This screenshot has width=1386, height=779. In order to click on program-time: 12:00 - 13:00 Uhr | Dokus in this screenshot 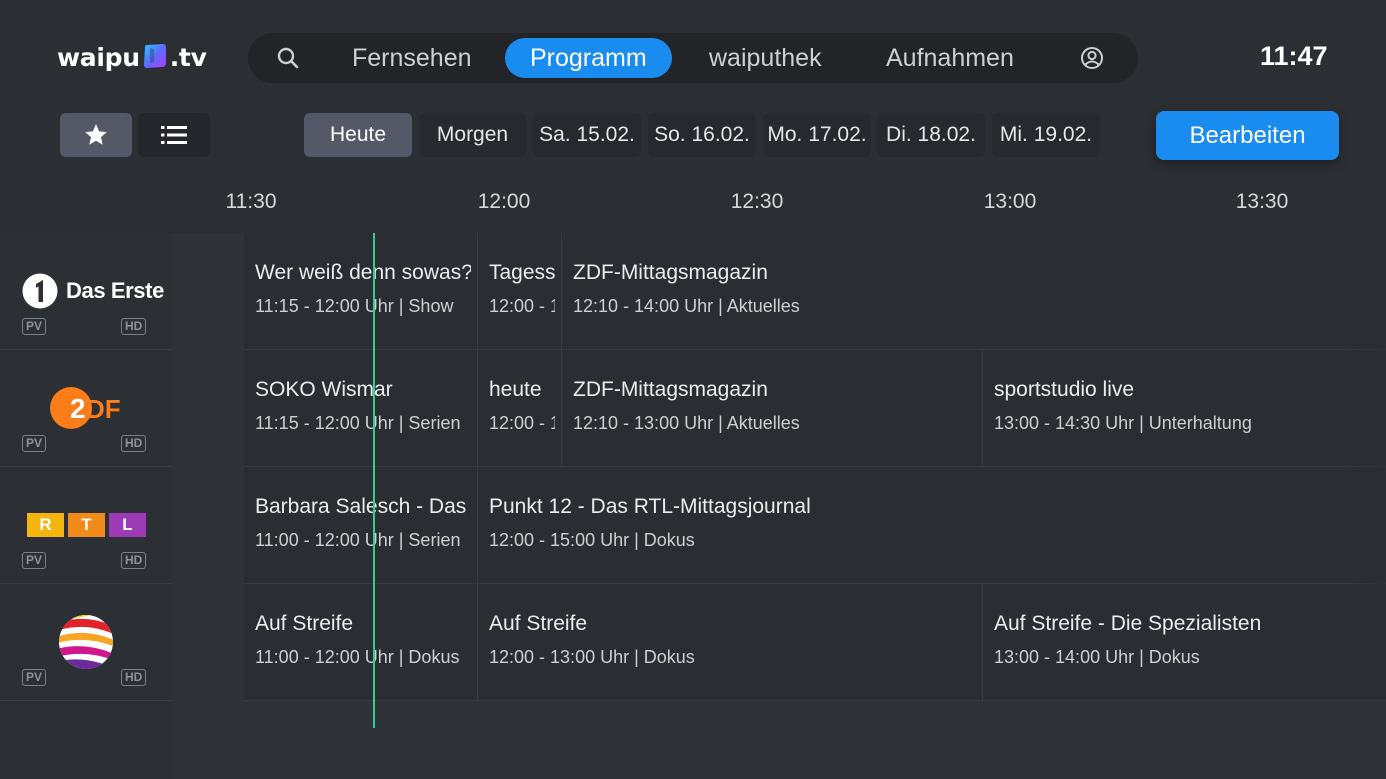, I will do `click(592, 657)`.